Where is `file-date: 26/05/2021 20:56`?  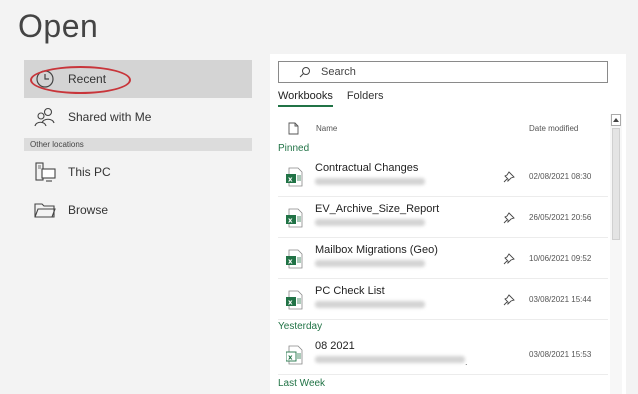 file-date: 26/05/2021 20:56 is located at coordinates (560, 217).